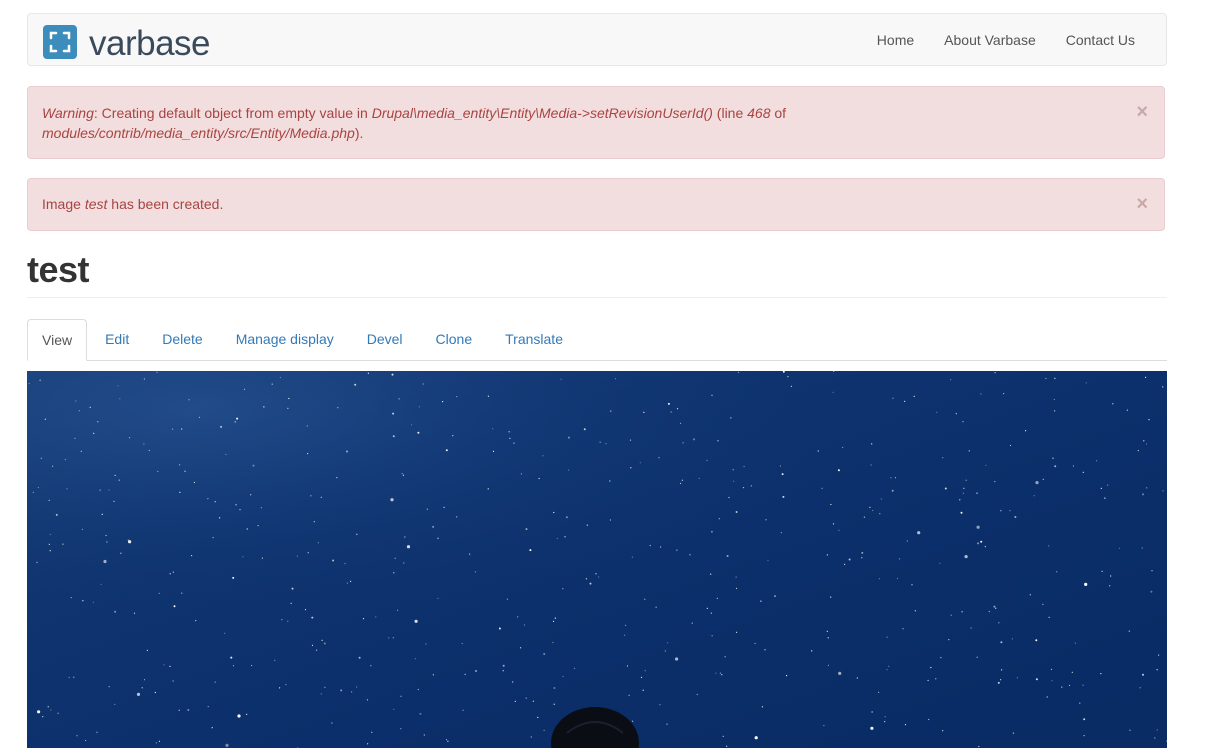 The height and width of the screenshot is (748, 1223). I want to click on title-divider, so click(597, 297).